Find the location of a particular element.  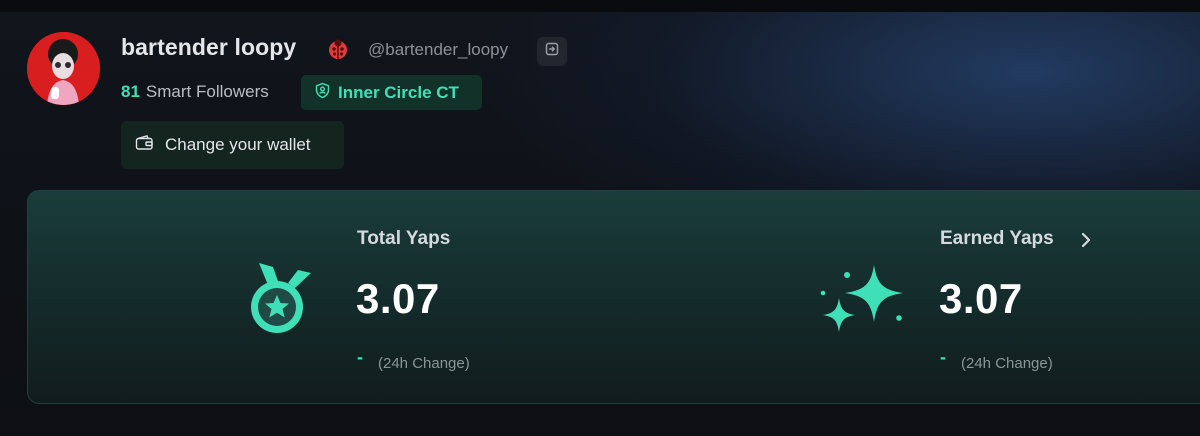

smart-followers: 81 Smart Followers is located at coordinates (195, 92).